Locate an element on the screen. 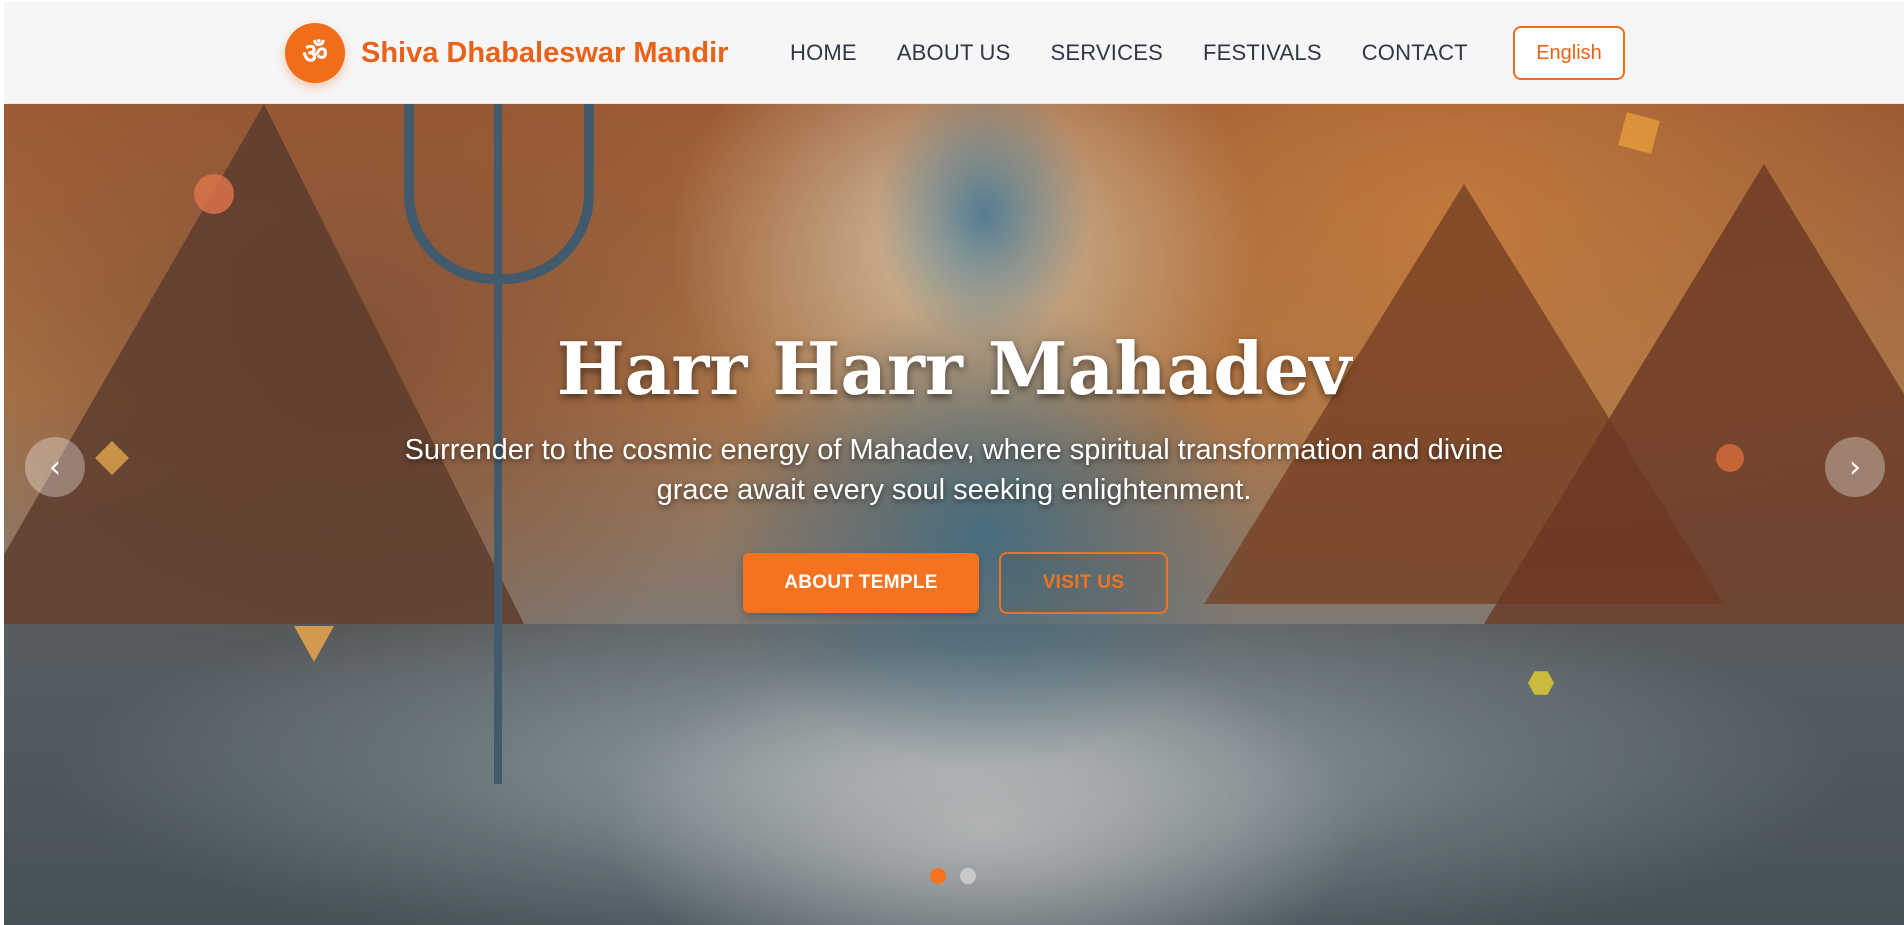 The width and height of the screenshot is (1904, 925). brand: ॐ Shiva Dhabaleswar Mandir is located at coordinates (506, 53).